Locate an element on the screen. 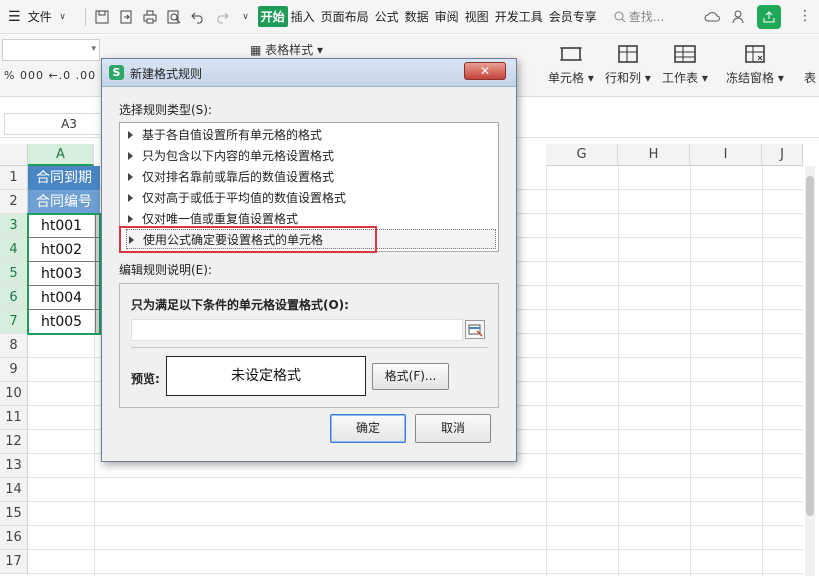 The image size is (819, 585). row-col-button: 行和列 ▾ is located at coordinates (628, 64).